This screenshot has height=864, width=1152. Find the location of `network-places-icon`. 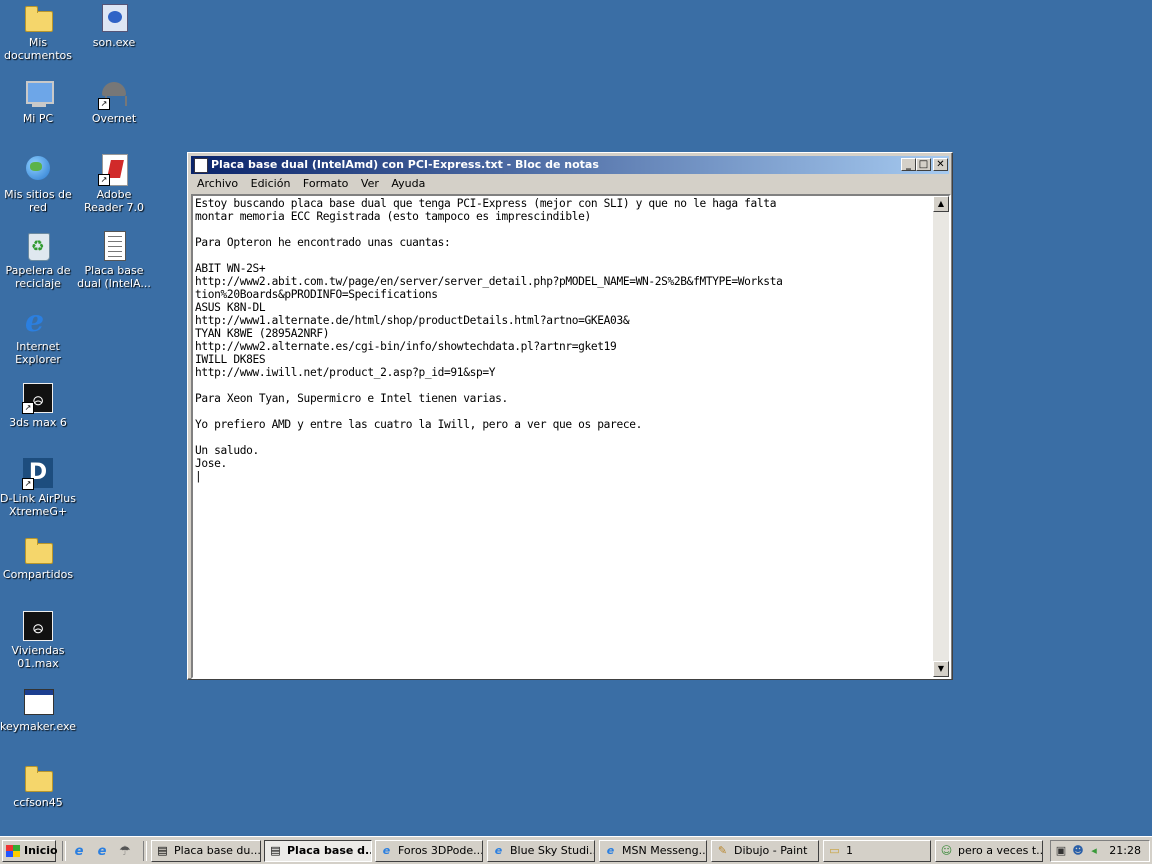

network-places-icon is located at coordinates (38, 170).